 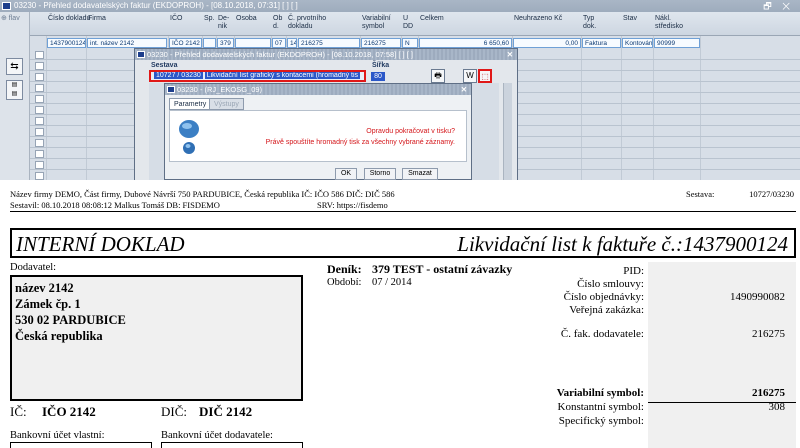 What do you see at coordinates (700, 194) in the screenshot?
I see `report-id-label: Sestava:` at bounding box center [700, 194].